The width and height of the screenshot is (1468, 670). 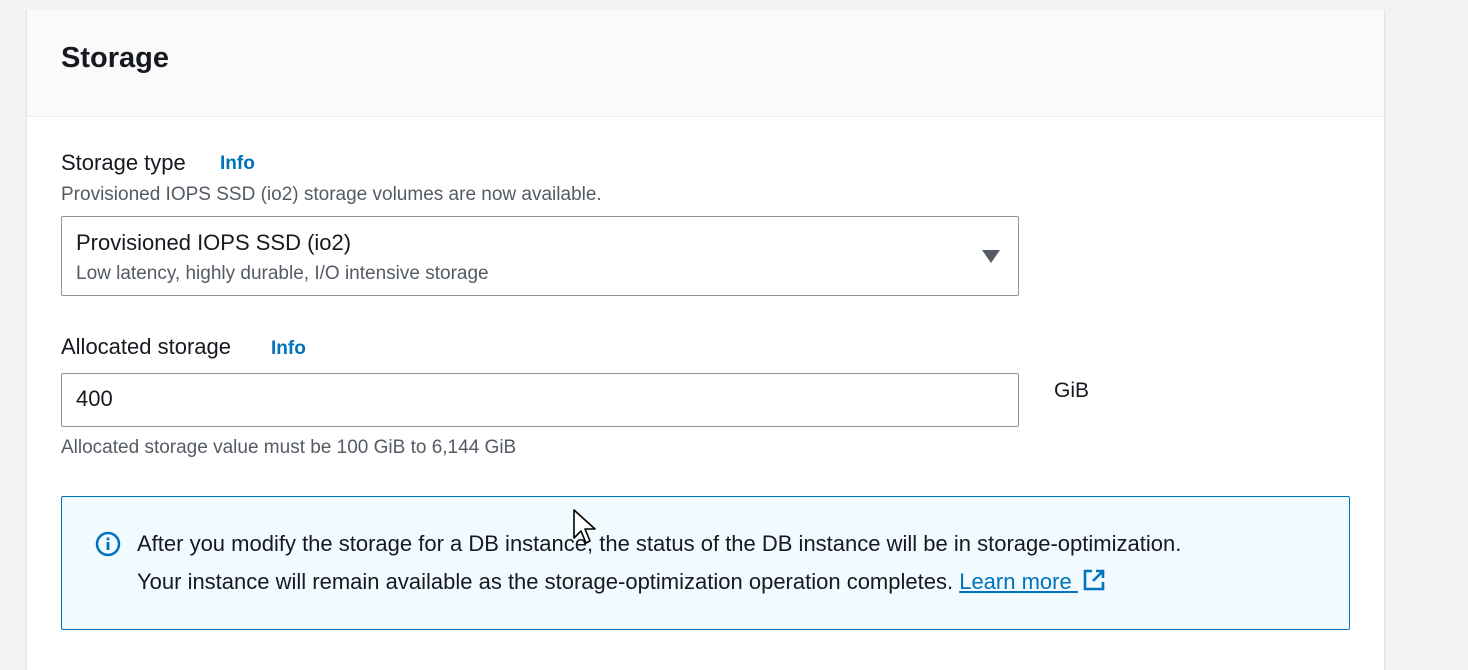 What do you see at coordinates (108, 544) in the screenshot?
I see `info-circle-icon` at bounding box center [108, 544].